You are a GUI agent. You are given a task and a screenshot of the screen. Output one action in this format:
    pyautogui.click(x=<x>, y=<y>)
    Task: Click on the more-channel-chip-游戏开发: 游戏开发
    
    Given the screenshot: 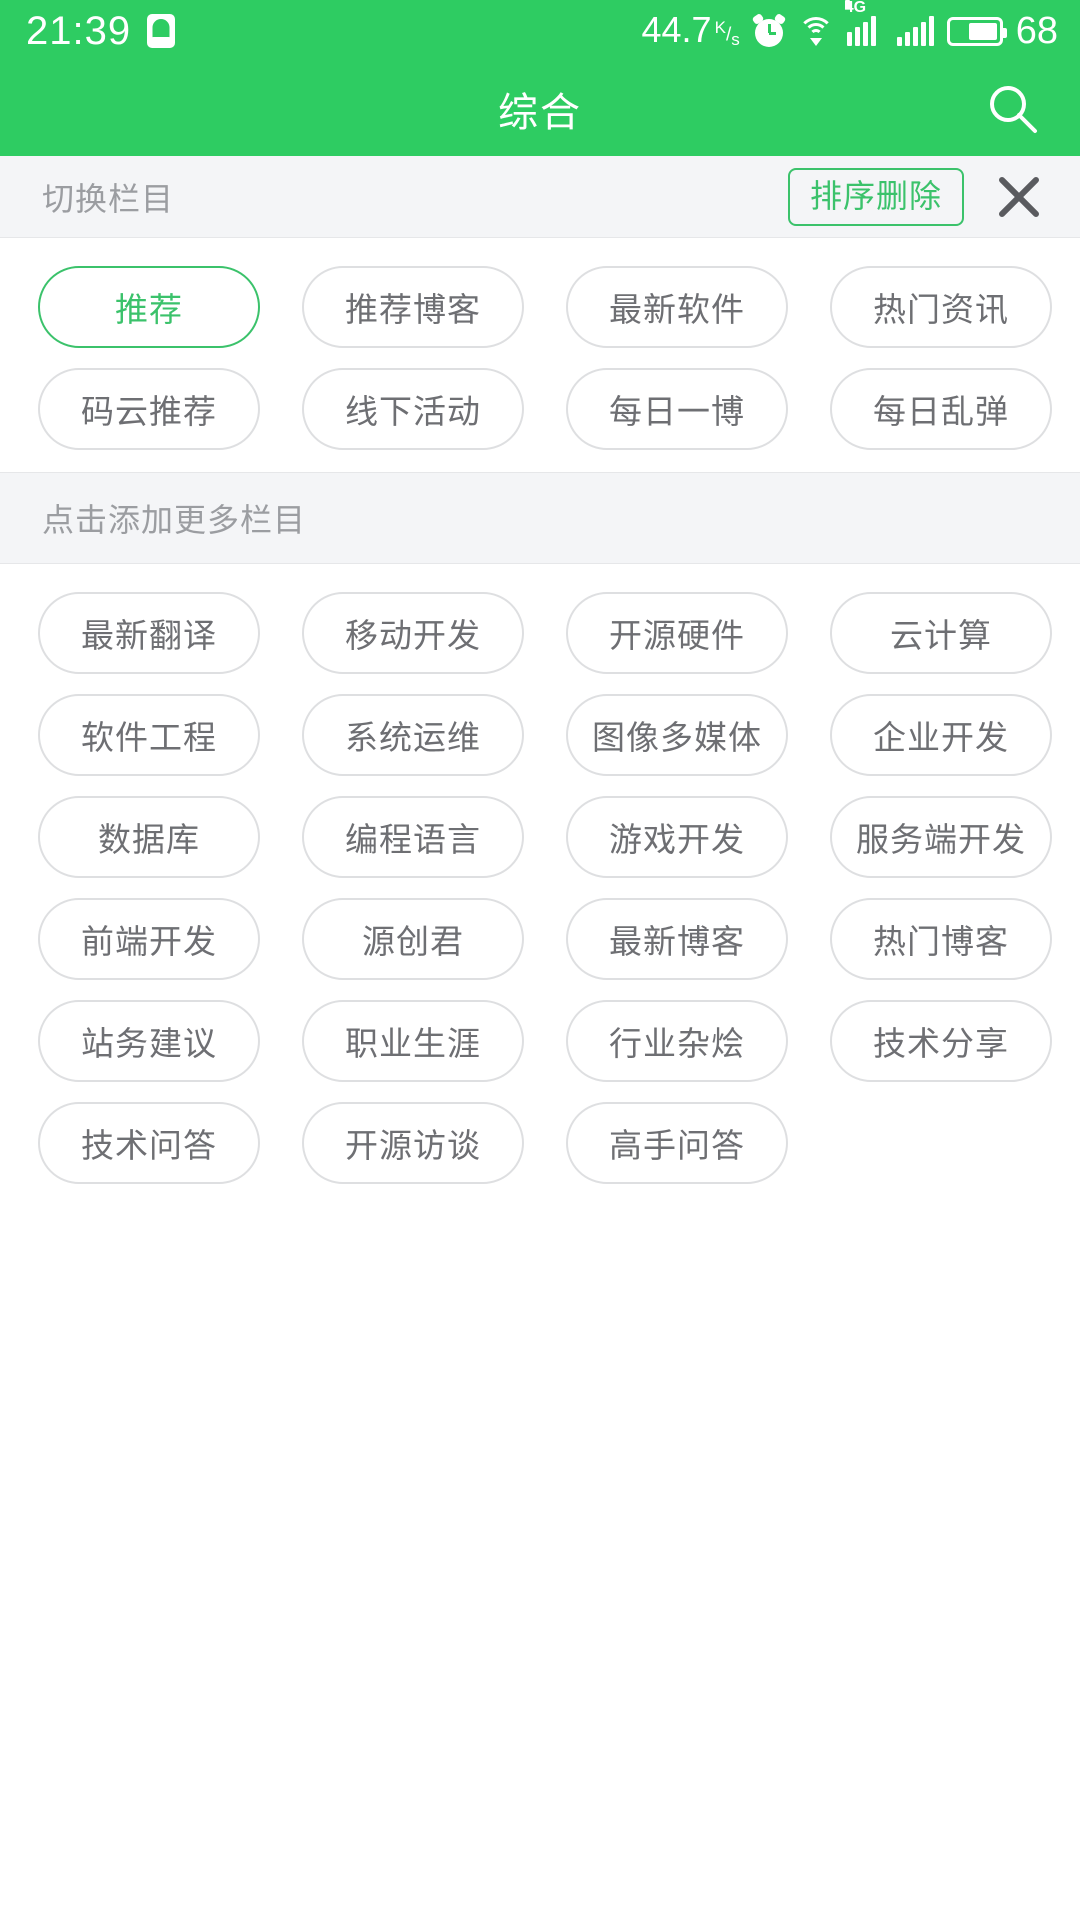 What is the action you would take?
    pyautogui.click(x=677, y=837)
    